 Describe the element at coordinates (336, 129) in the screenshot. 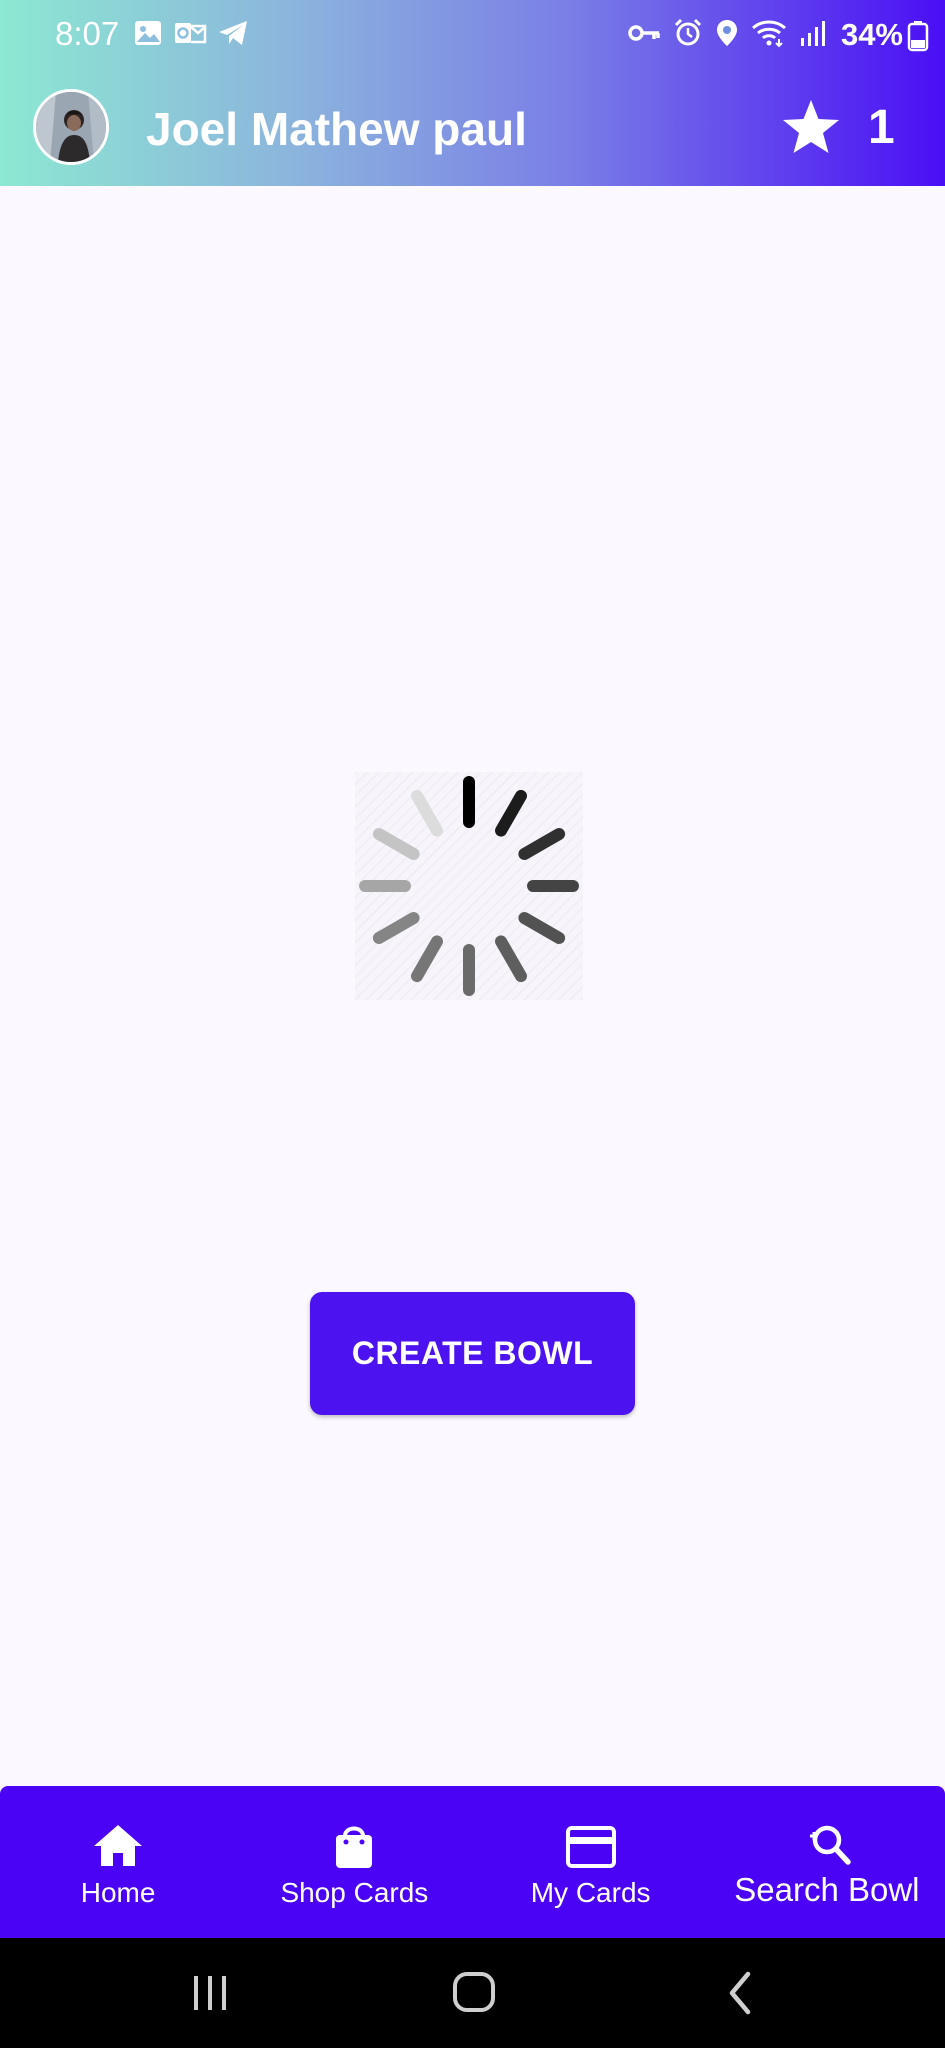

I see `user-name-title: Joel Mathew paul` at that location.